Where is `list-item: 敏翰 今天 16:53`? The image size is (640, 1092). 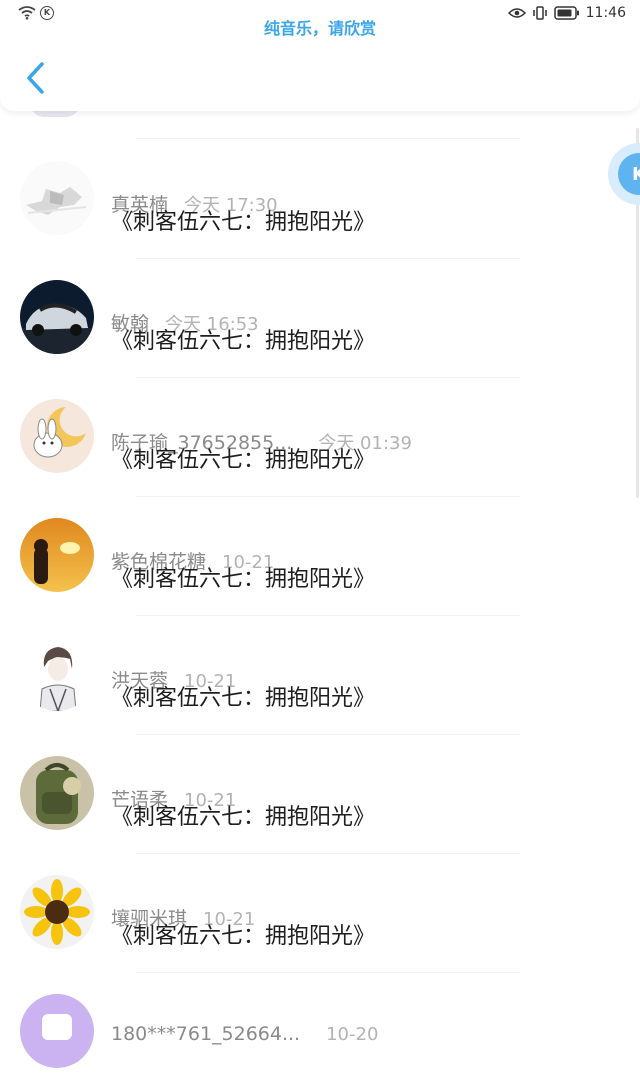 list-item: 敏翰 今天 16:53 is located at coordinates (320, 318).